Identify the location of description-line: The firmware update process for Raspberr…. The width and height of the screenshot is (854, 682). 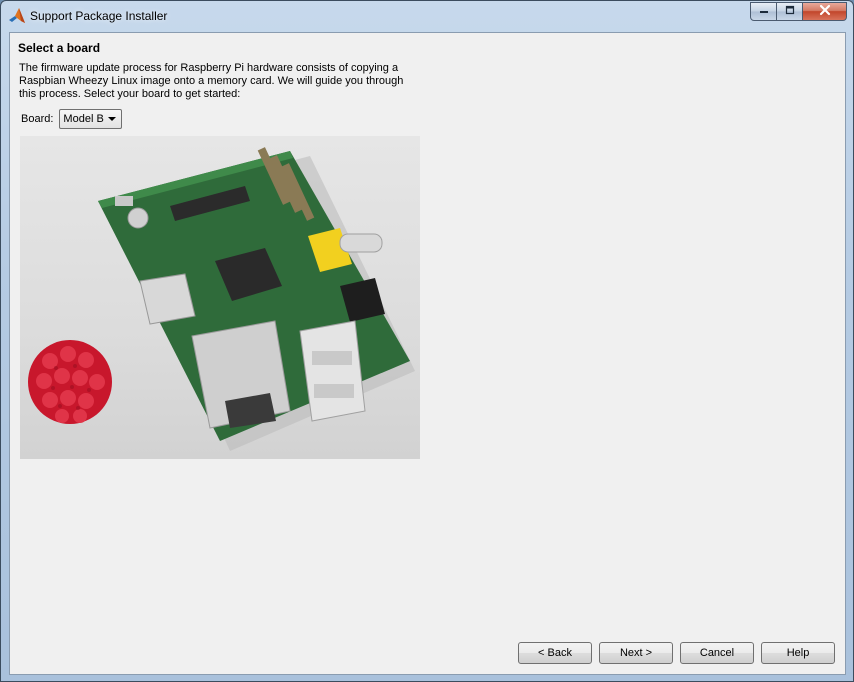
(209, 68).